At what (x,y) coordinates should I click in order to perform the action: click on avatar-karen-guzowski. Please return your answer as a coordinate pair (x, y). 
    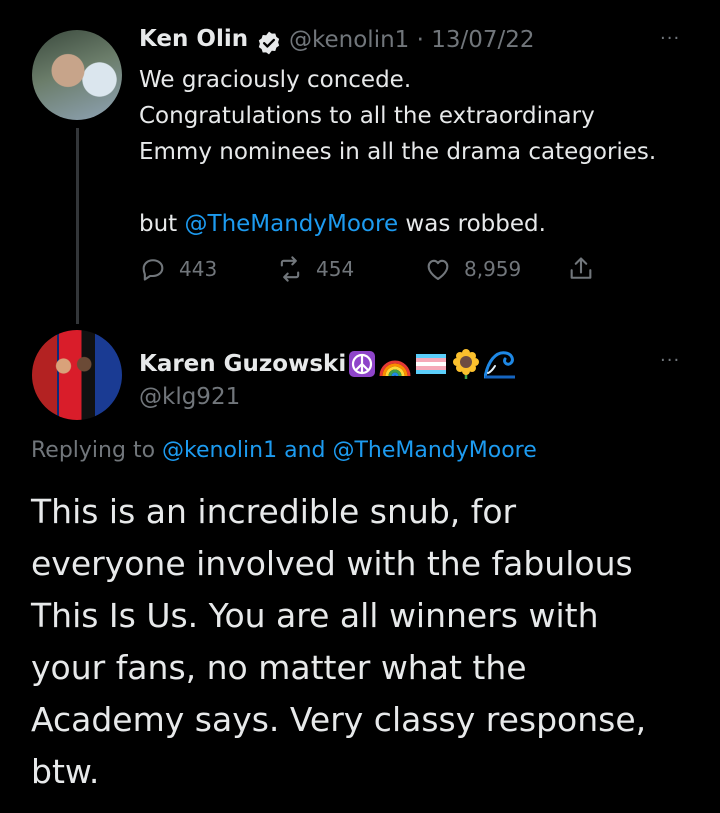
    Looking at the image, I should click on (77, 375).